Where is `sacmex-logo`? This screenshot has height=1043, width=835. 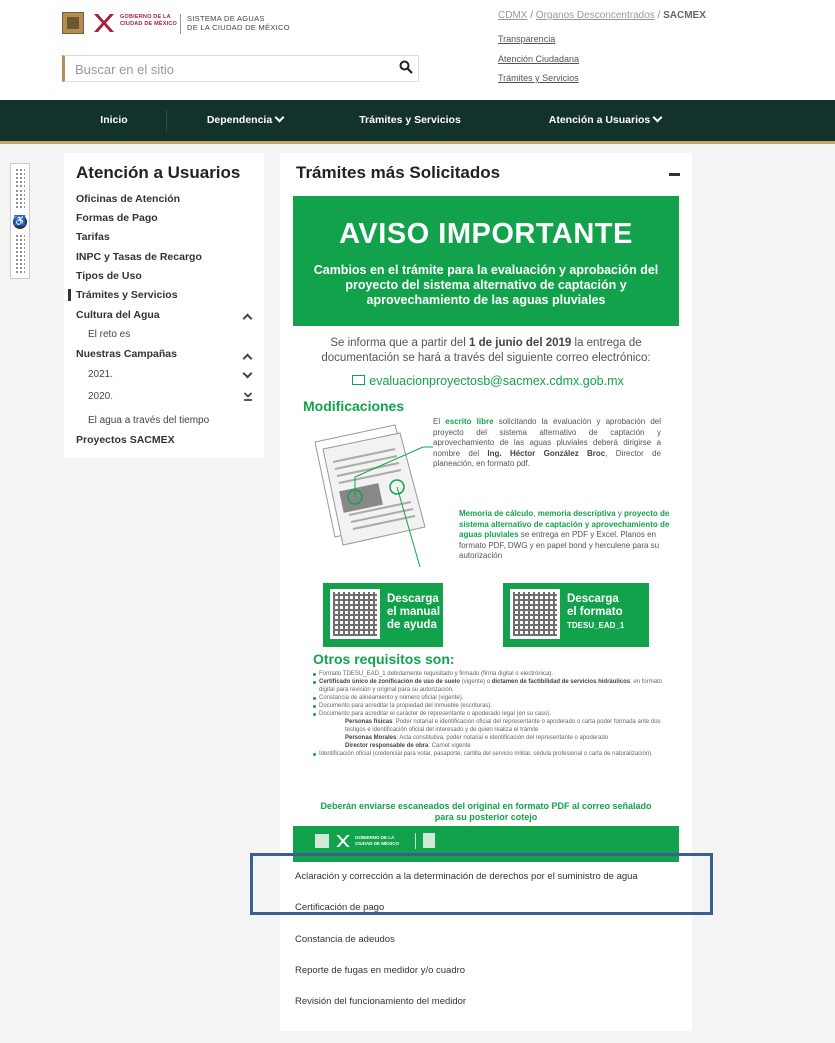 sacmex-logo is located at coordinates (429, 840).